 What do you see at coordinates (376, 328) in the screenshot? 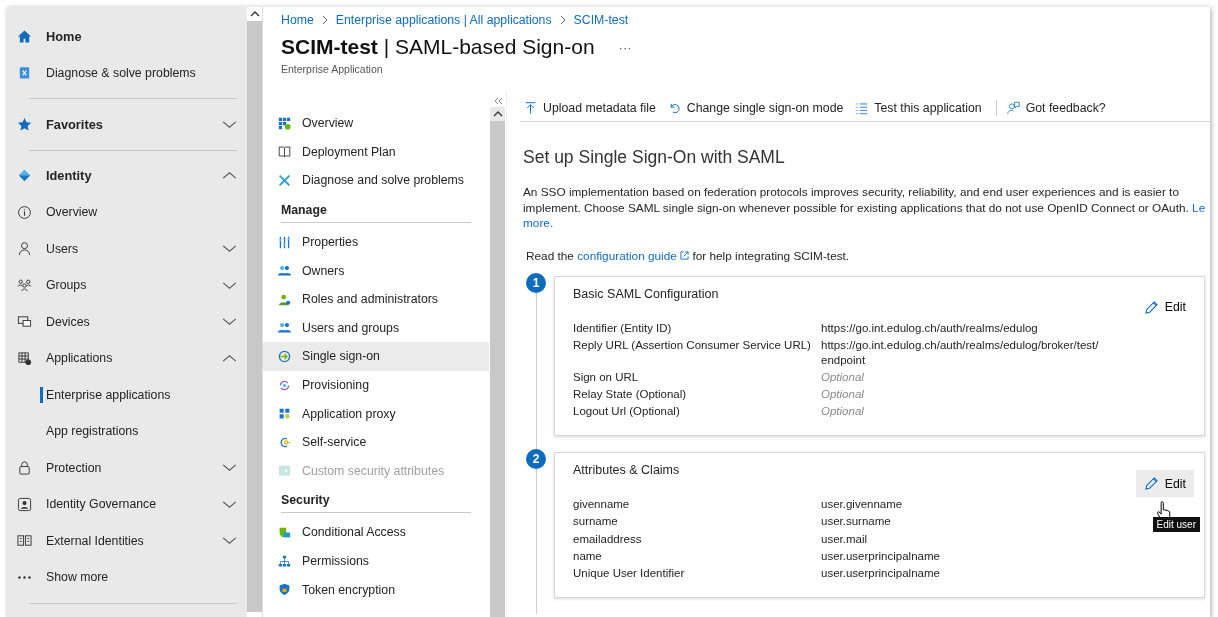
I see `menu-item: Users and groups` at bounding box center [376, 328].